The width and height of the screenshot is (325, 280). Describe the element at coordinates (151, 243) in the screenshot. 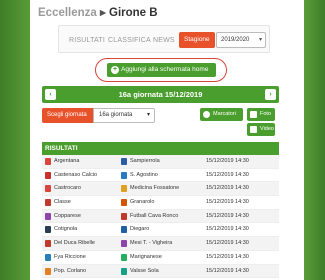

I see `away-team-name: Mesi T. - Vigheira` at that location.